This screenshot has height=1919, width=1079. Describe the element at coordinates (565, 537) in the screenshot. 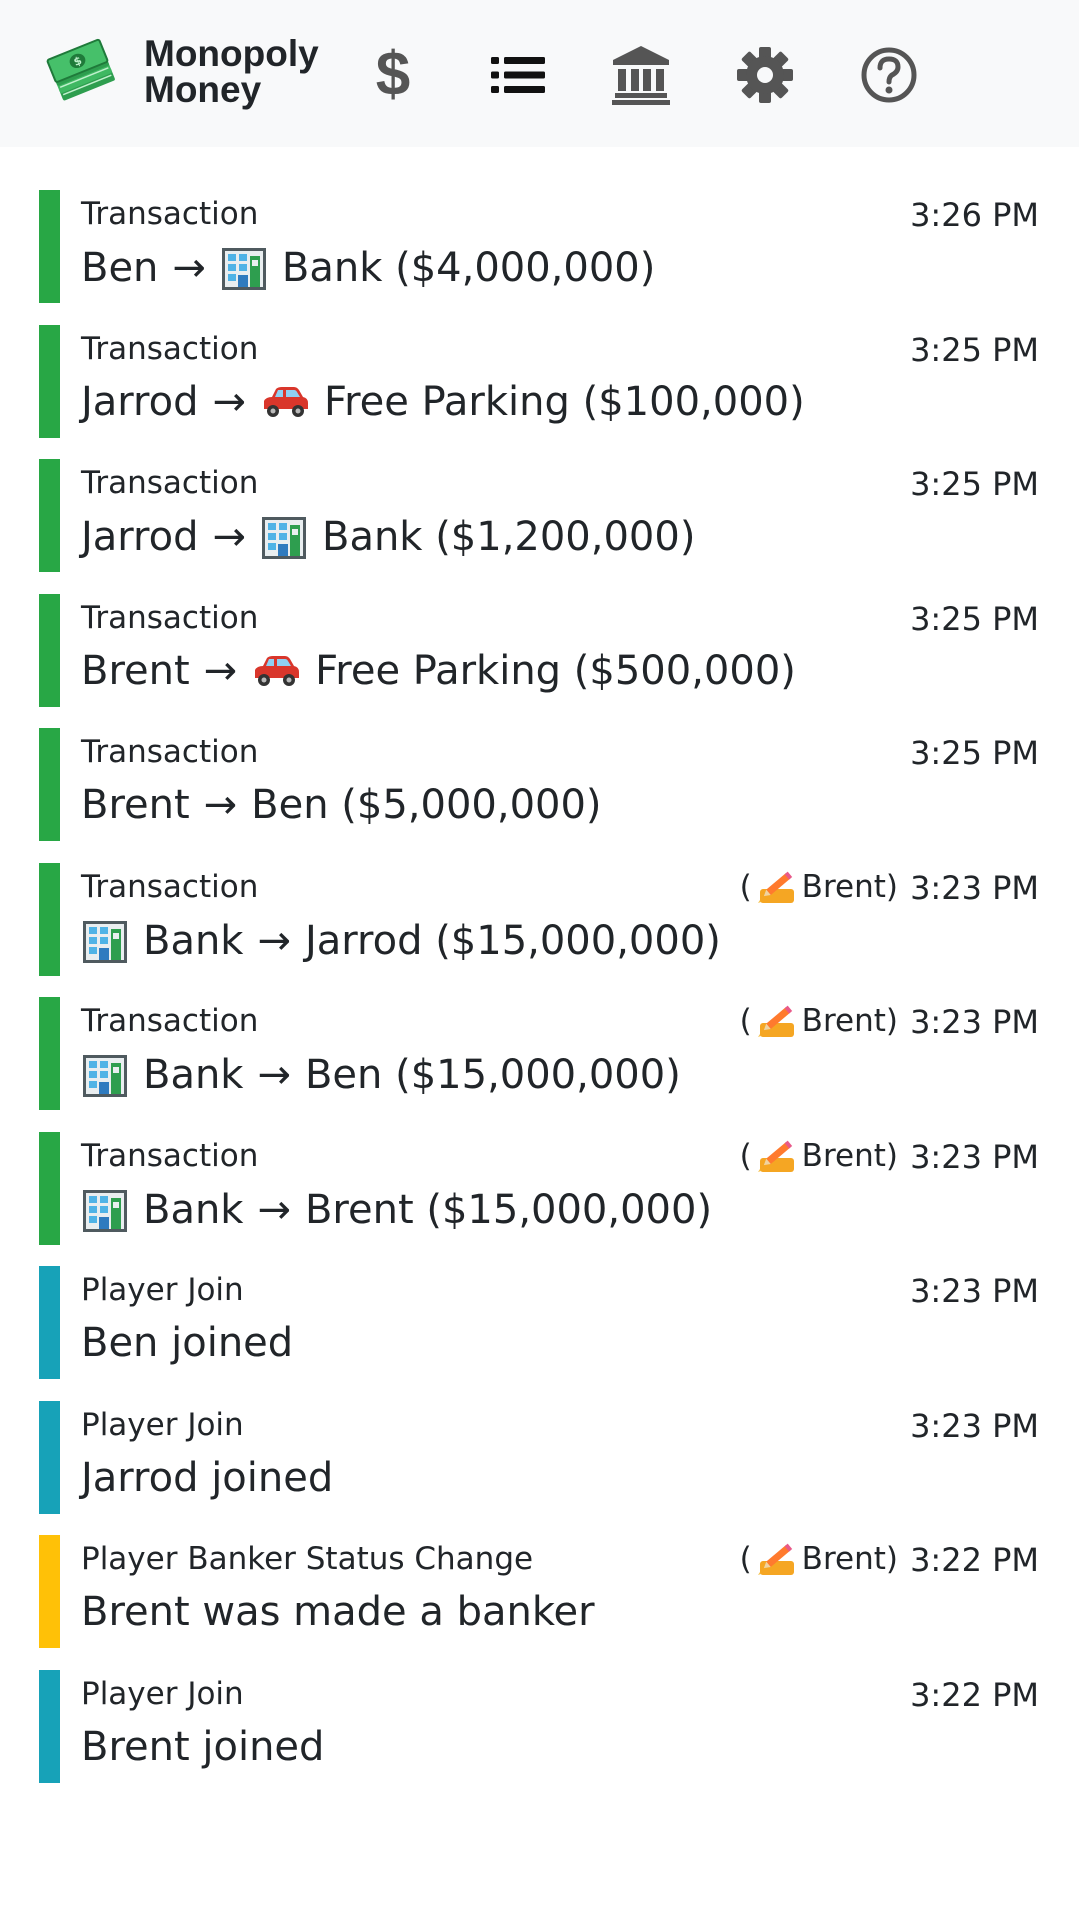

I see `transaction-amount: ($1,200,000)` at that location.